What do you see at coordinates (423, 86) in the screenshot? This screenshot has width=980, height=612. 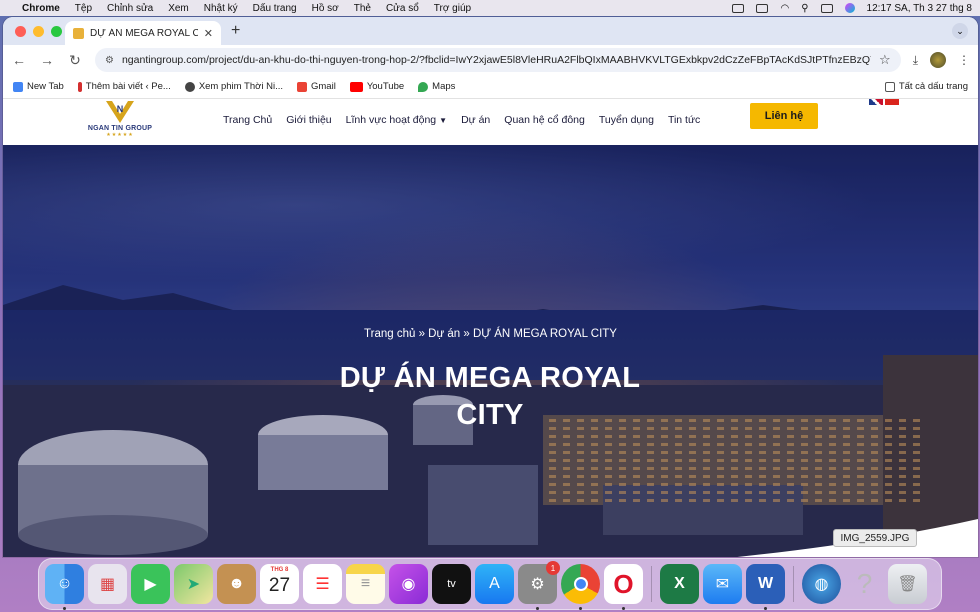 I see `maps-pin-icon` at bounding box center [423, 86].